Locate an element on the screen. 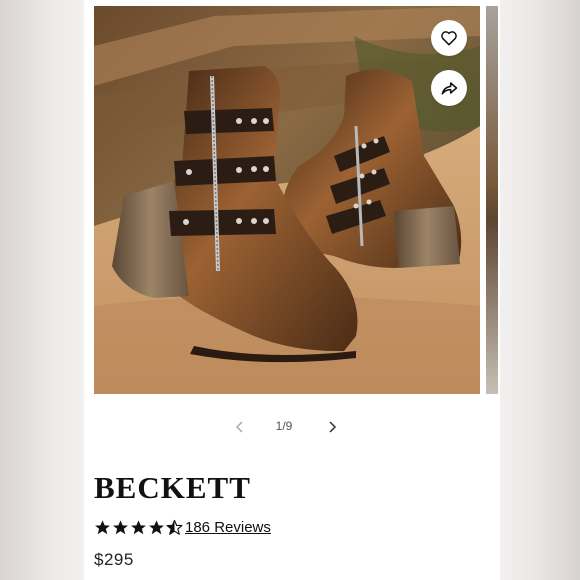  product-title: BECKETT is located at coordinates (172, 487).